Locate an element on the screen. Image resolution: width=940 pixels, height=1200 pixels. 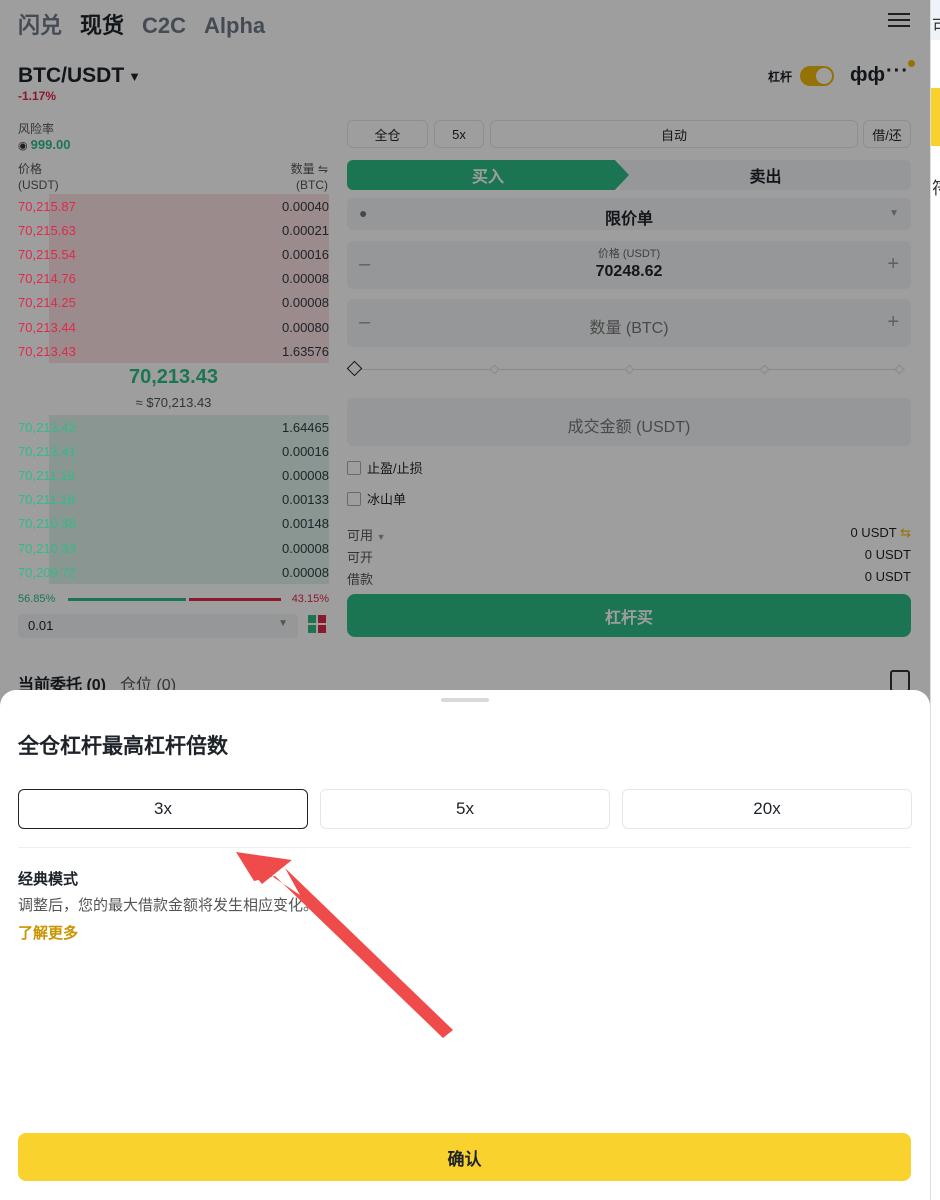
asks-qty: 0.00016 is located at coordinates (305, 254).